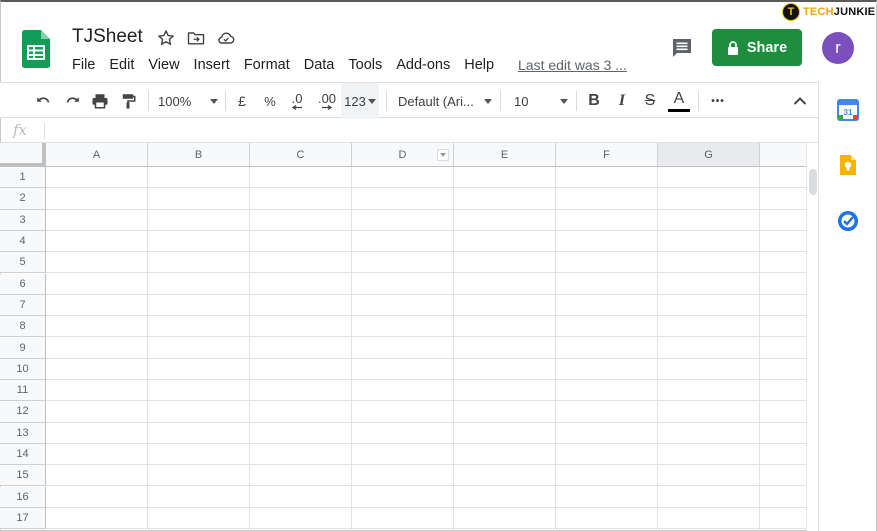  I want to click on increase-decimal-button: .00, so click(327, 101).